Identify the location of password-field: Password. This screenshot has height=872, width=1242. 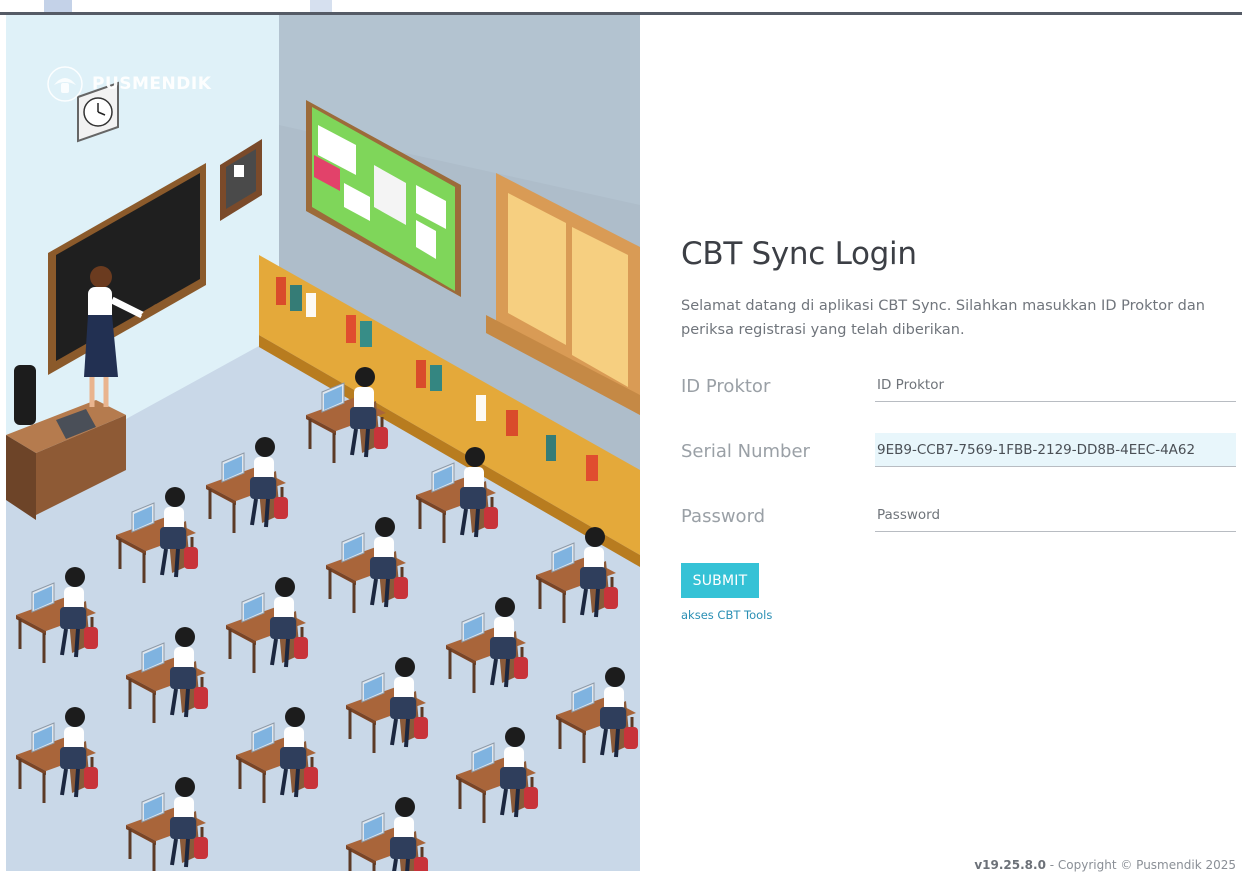
(958, 518).